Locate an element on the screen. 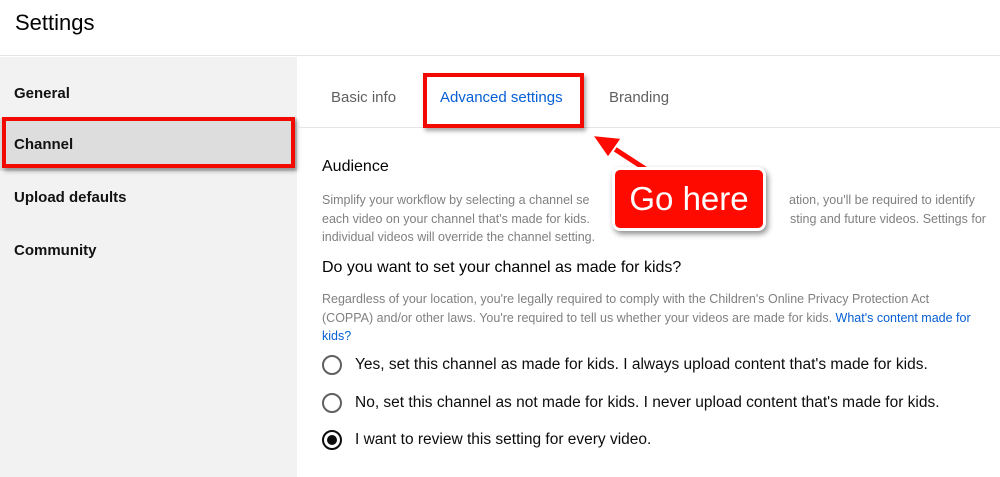 The image size is (1000, 477). sidebar-item-community: Community is located at coordinates (148, 250).